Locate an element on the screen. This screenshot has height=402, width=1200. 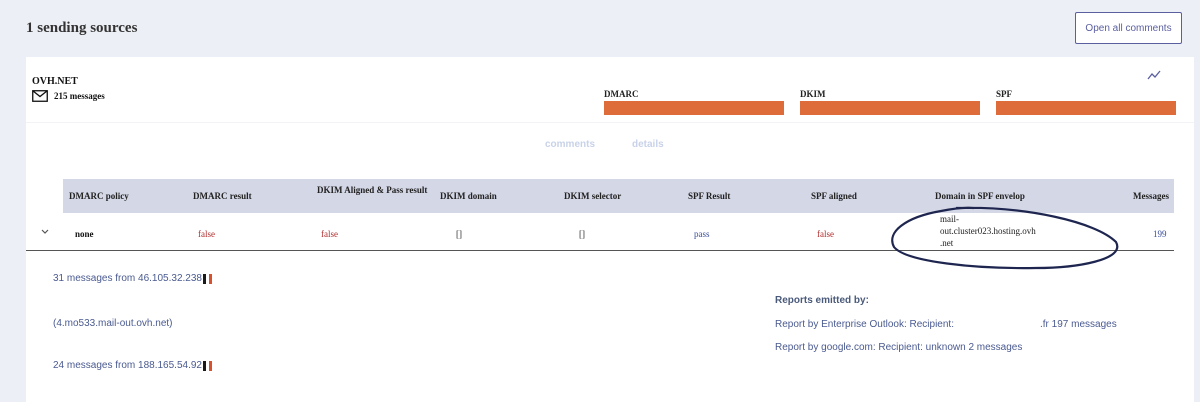
ip-line-1: 31 messages from 46.105.32.238 is located at coordinates (132, 278).